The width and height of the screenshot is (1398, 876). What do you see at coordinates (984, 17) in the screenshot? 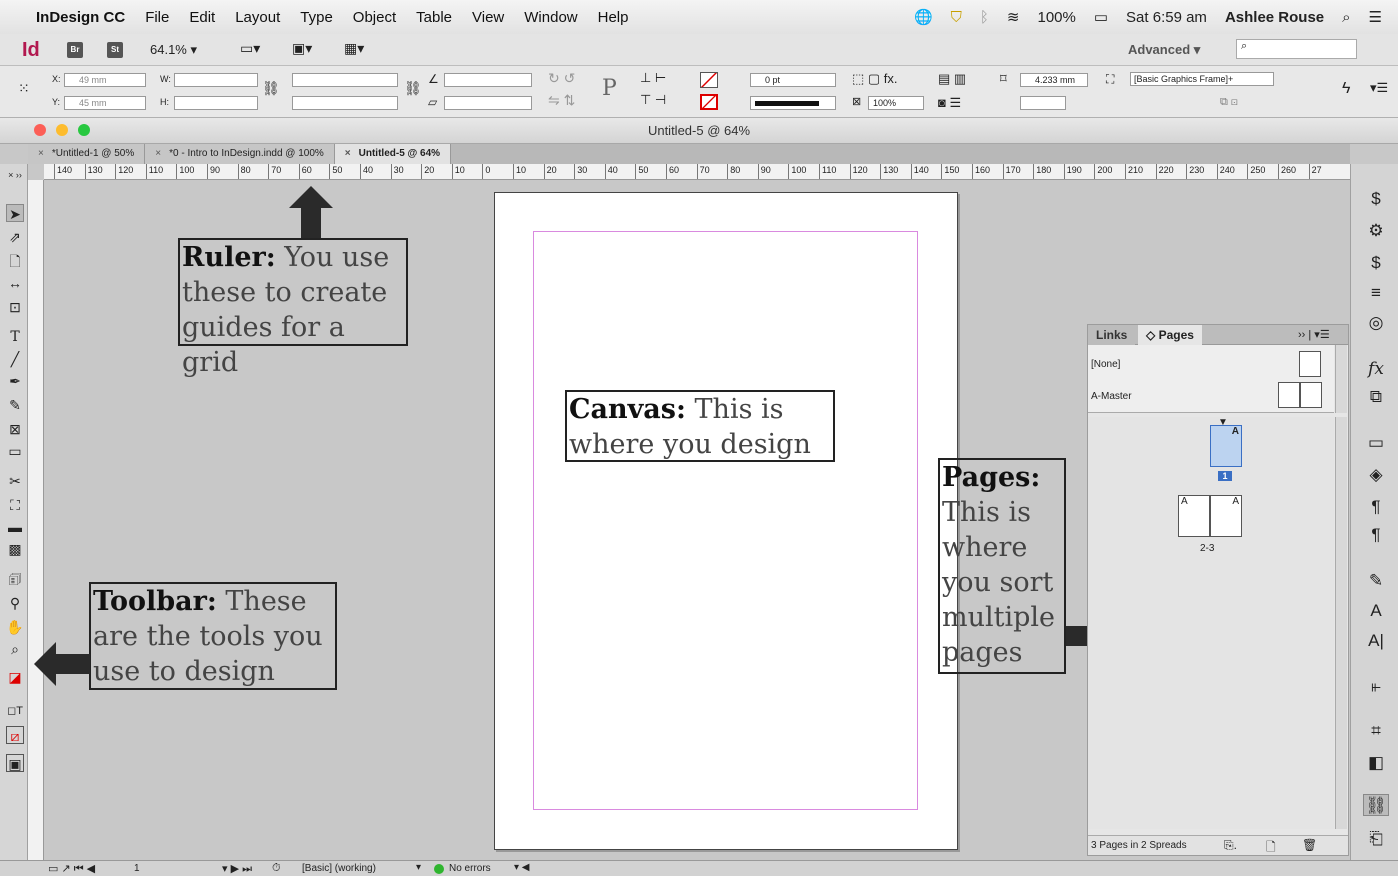
I see `bluetooth-icon: ᛒ` at bounding box center [984, 17].